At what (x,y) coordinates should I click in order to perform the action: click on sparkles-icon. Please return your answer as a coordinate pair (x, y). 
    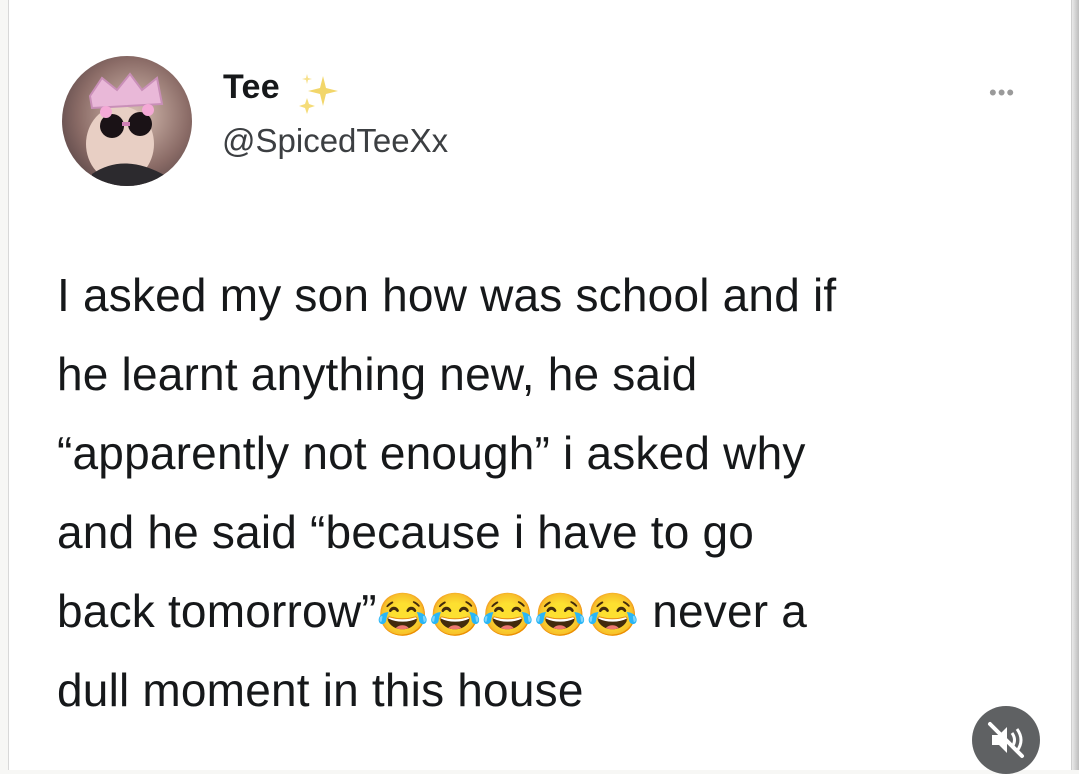
    Looking at the image, I should click on (318, 94).